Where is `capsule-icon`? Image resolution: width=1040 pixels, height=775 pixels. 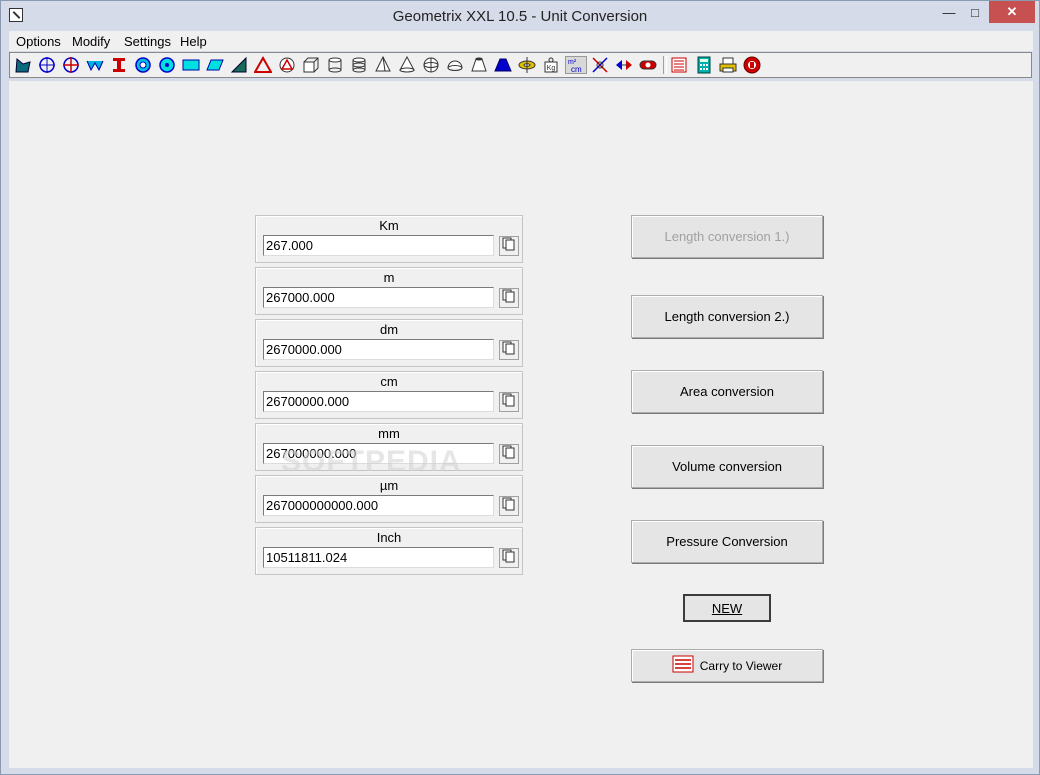
capsule-icon is located at coordinates (648, 65).